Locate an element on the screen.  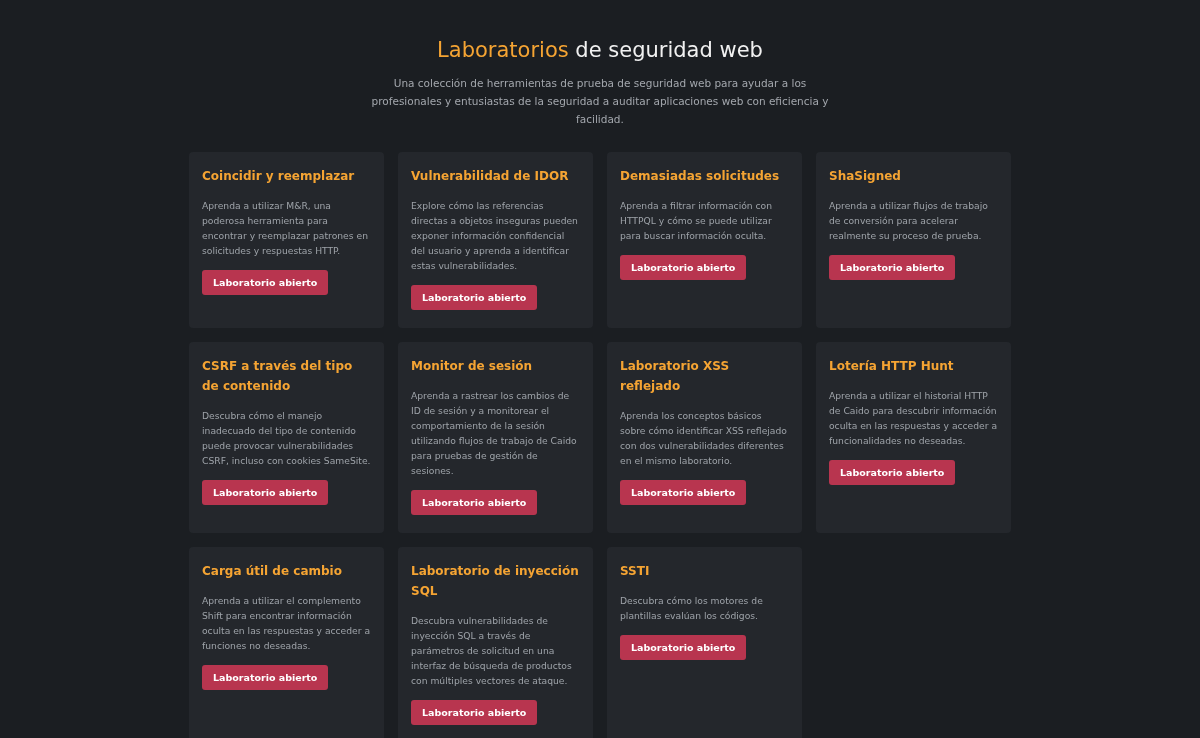
lab-description: Descubra cómo el manejo inadecuado del tipo de contenido puede provocar vulnerabilidades CSRF, incluso con cookies SameSite. is located at coordinates (286, 438).